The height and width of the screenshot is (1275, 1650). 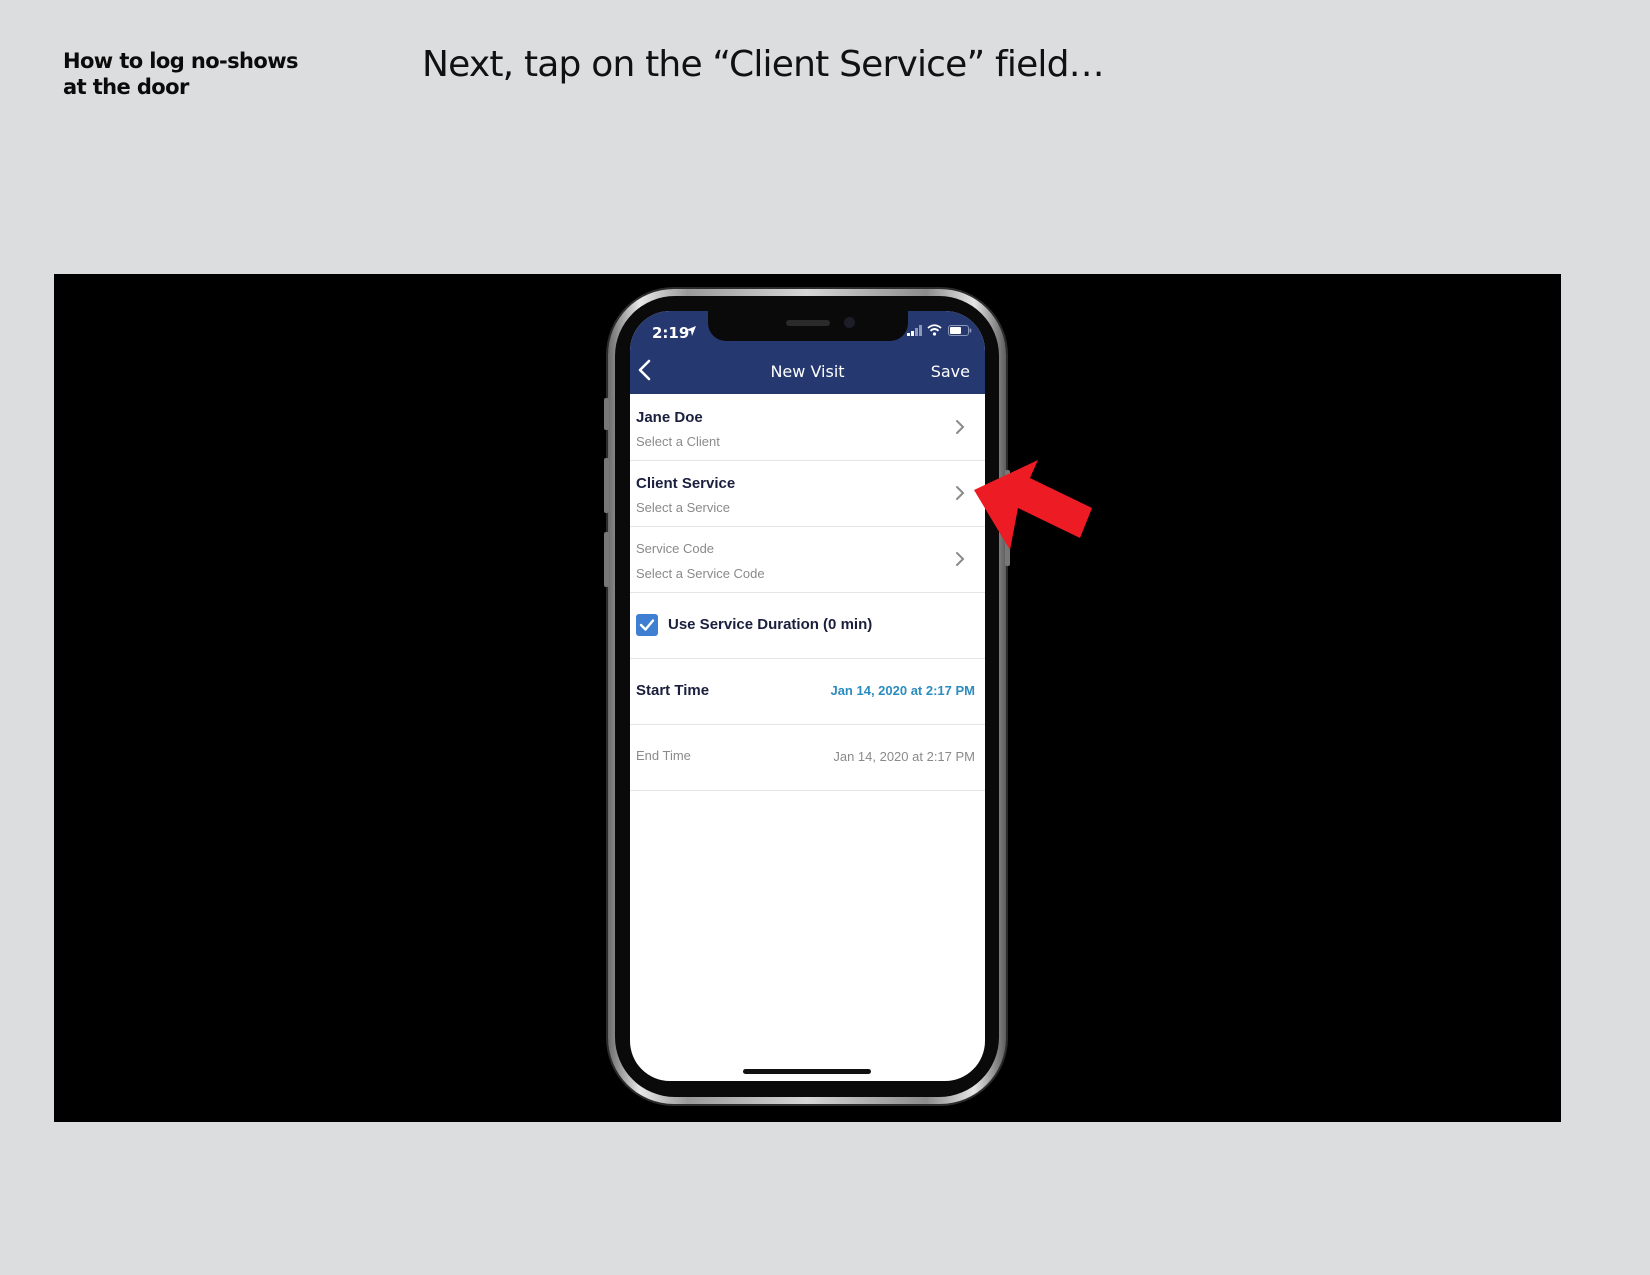 I want to click on client-name: Jane Doe, so click(x=669, y=417).